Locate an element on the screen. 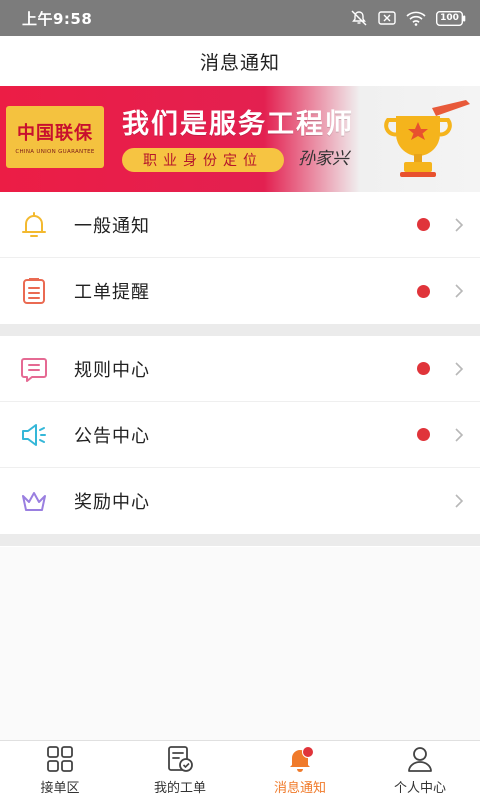 This screenshot has width=480, height=800. bottom-tab-bar: 接单区 我的工单 消息通知 个人中心 is located at coordinates (240, 770).